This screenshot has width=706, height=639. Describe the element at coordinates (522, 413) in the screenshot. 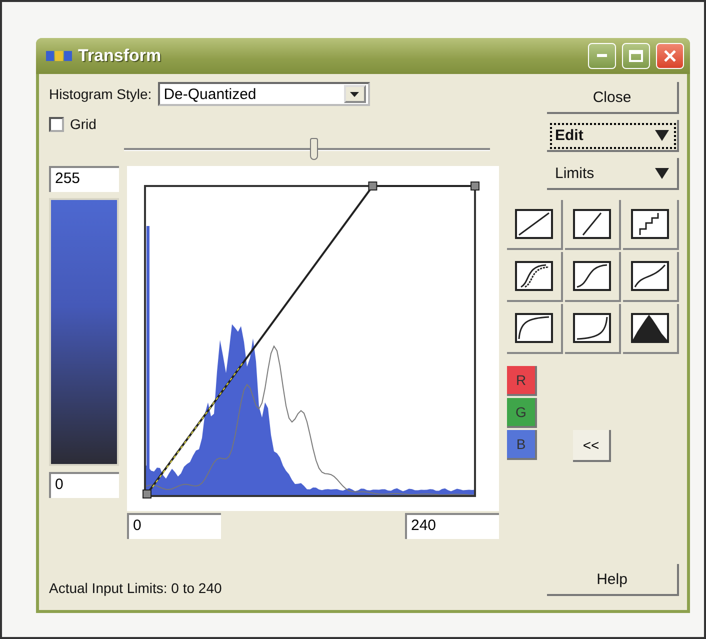

I see `channel-button: G` at that location.